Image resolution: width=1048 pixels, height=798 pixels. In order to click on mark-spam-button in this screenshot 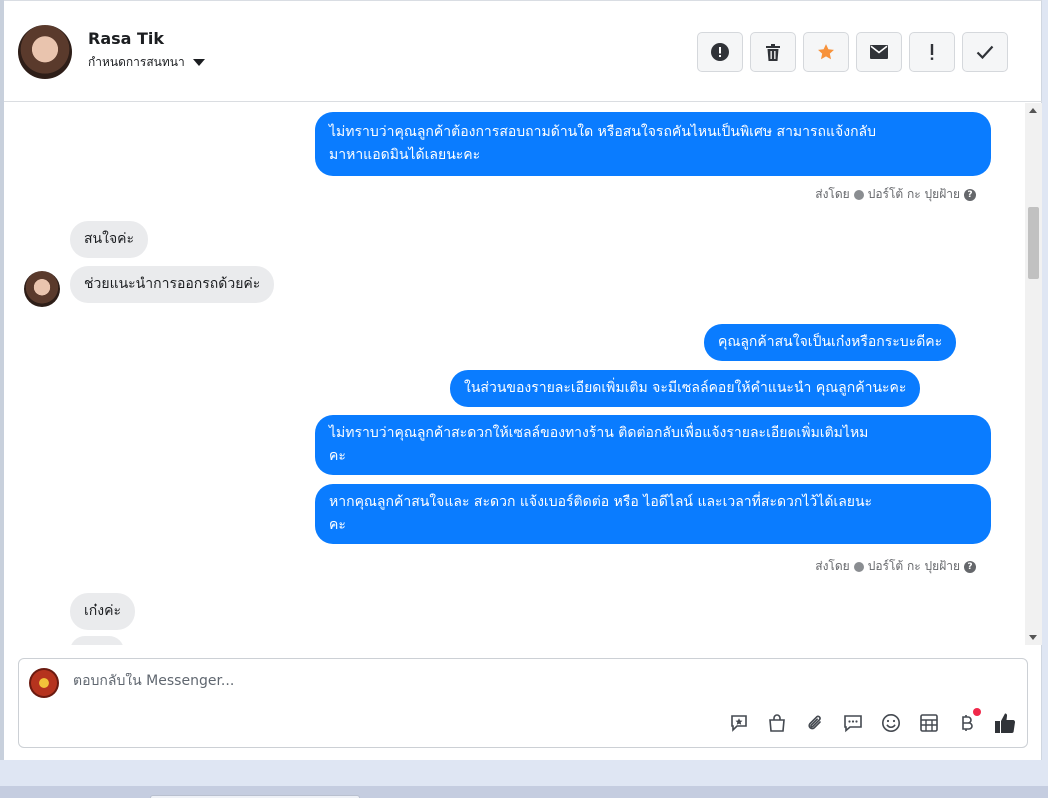, I will do `click(932, 52)`.